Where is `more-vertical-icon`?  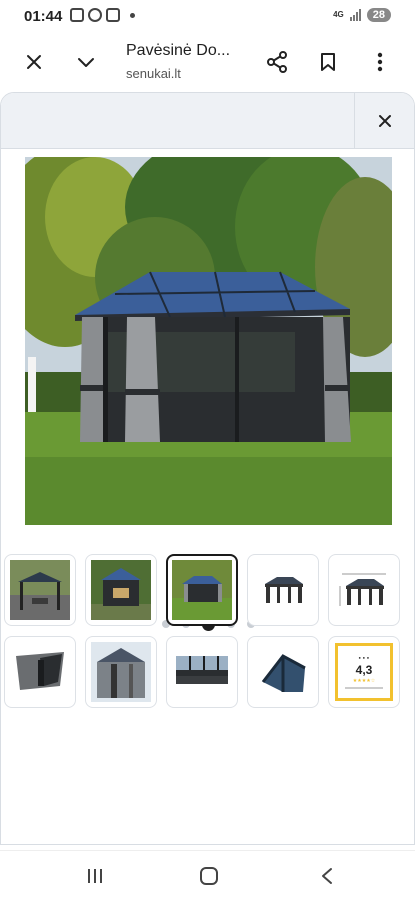
more-vertical-icon is located at coordinates (380, 62).